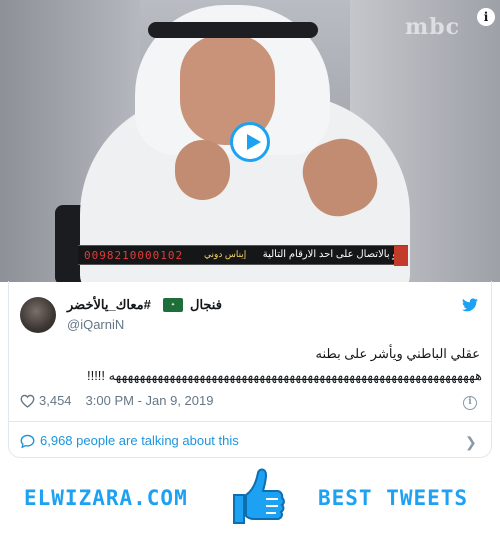  What do you see at coordinates (433, 27) in the screenshot?
I see `channel-logo: mbc` at bounding box center [433, 27].